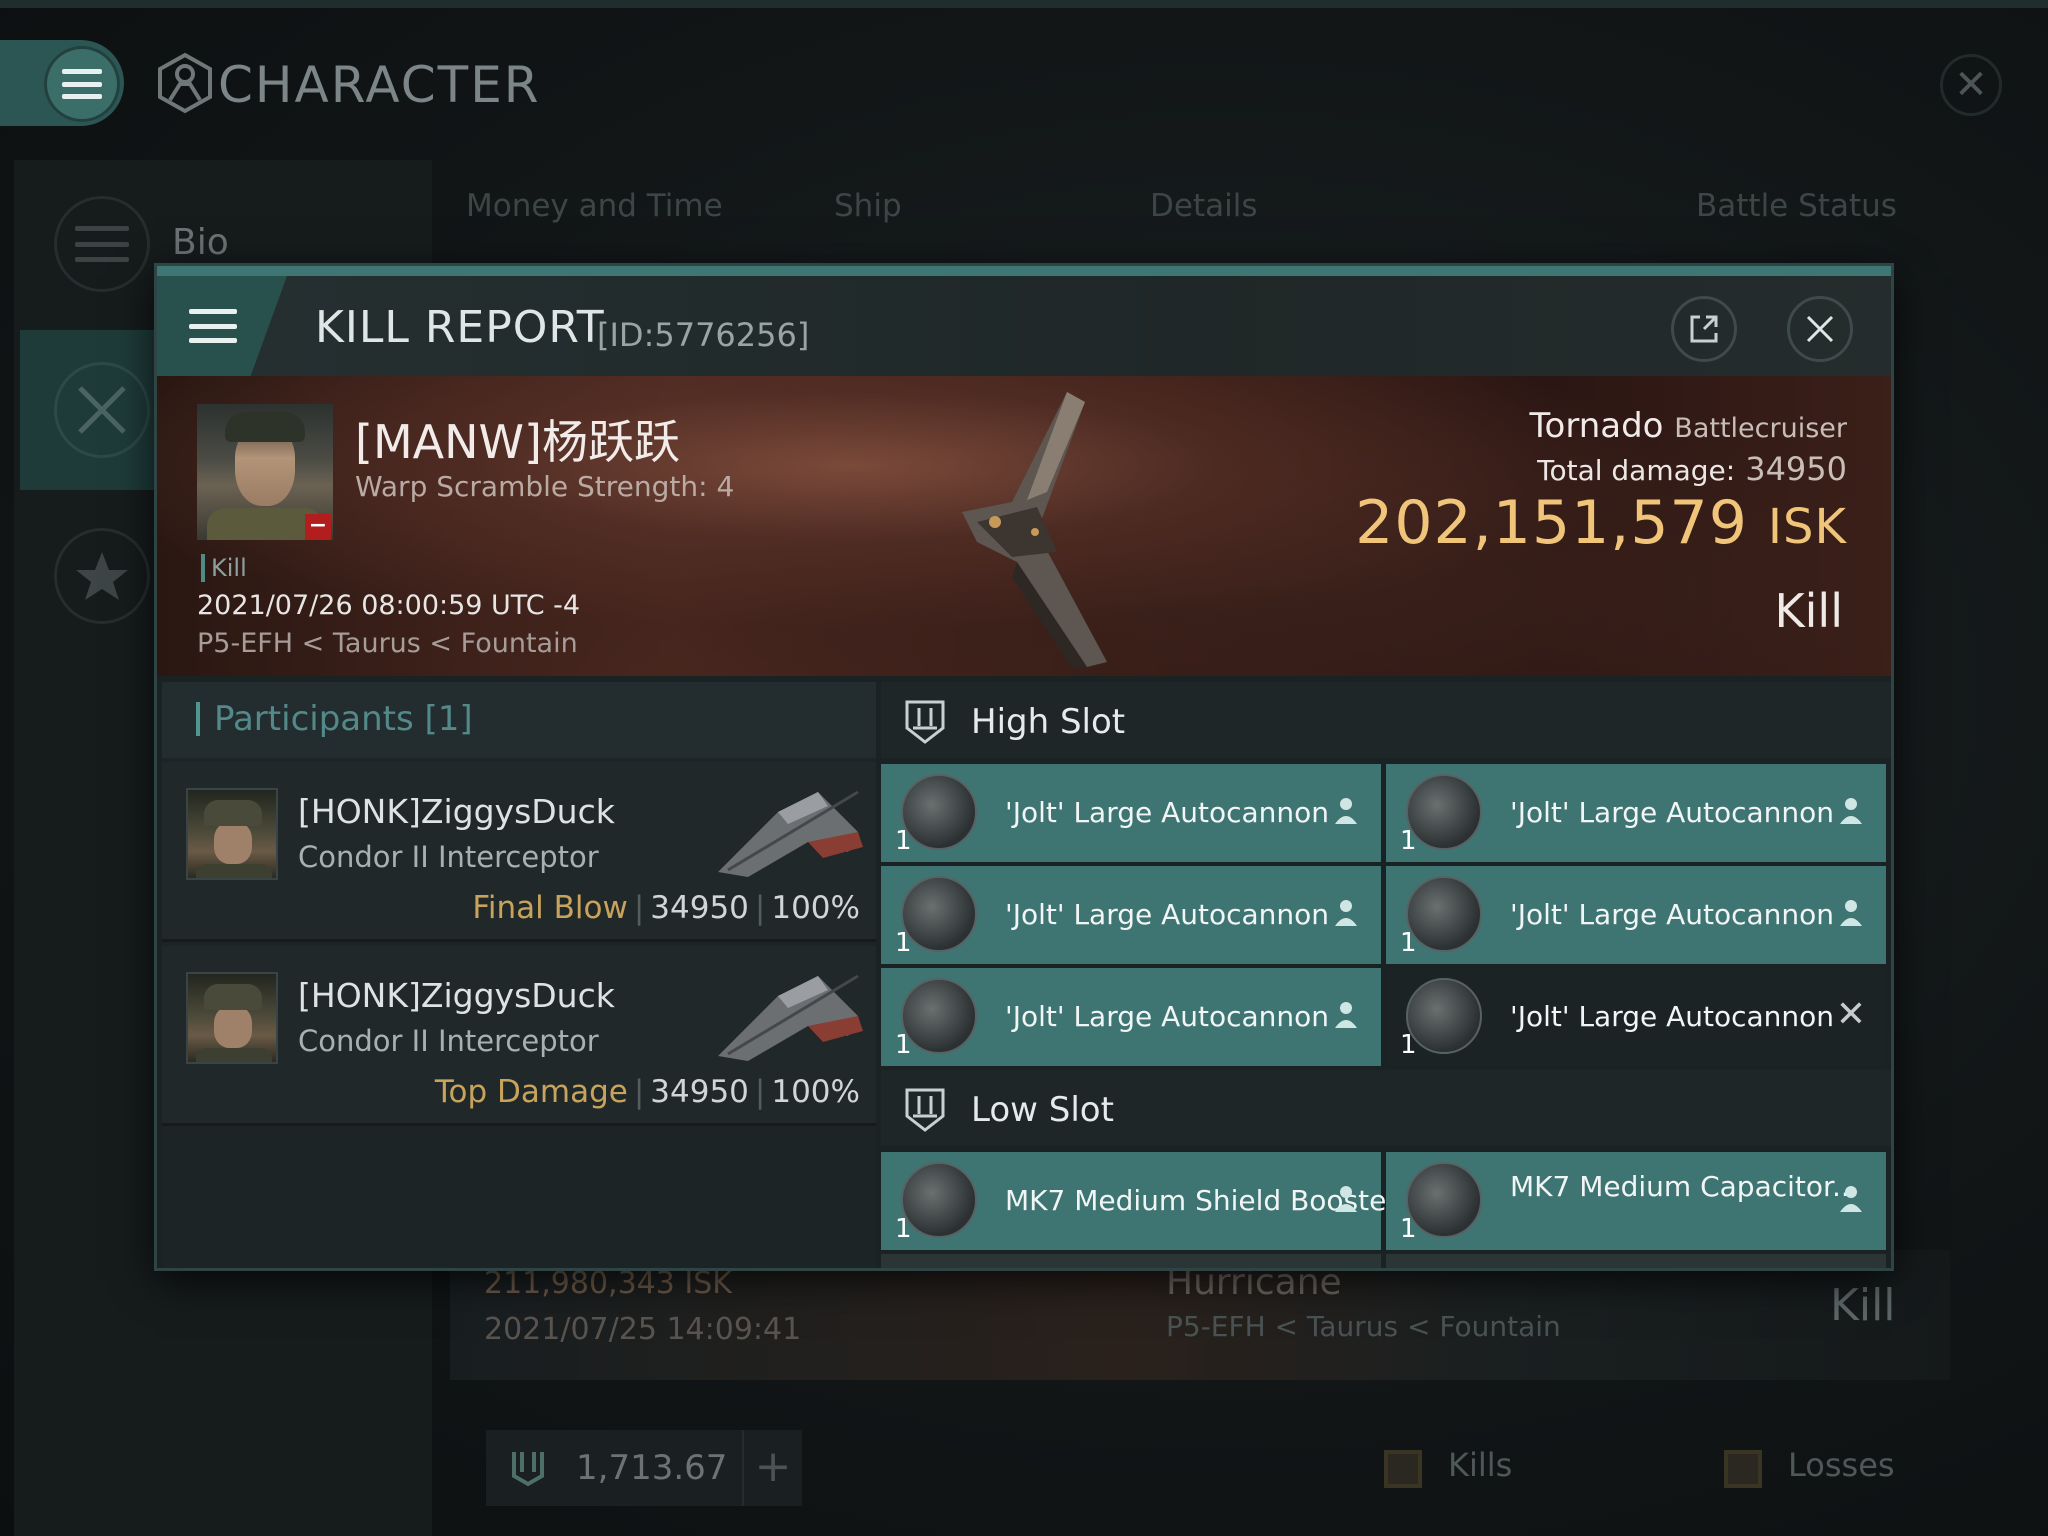 The width and height of the screenshot is (2048, 1536). I want to click on window-title: CHARACTER, so click(379, 85).